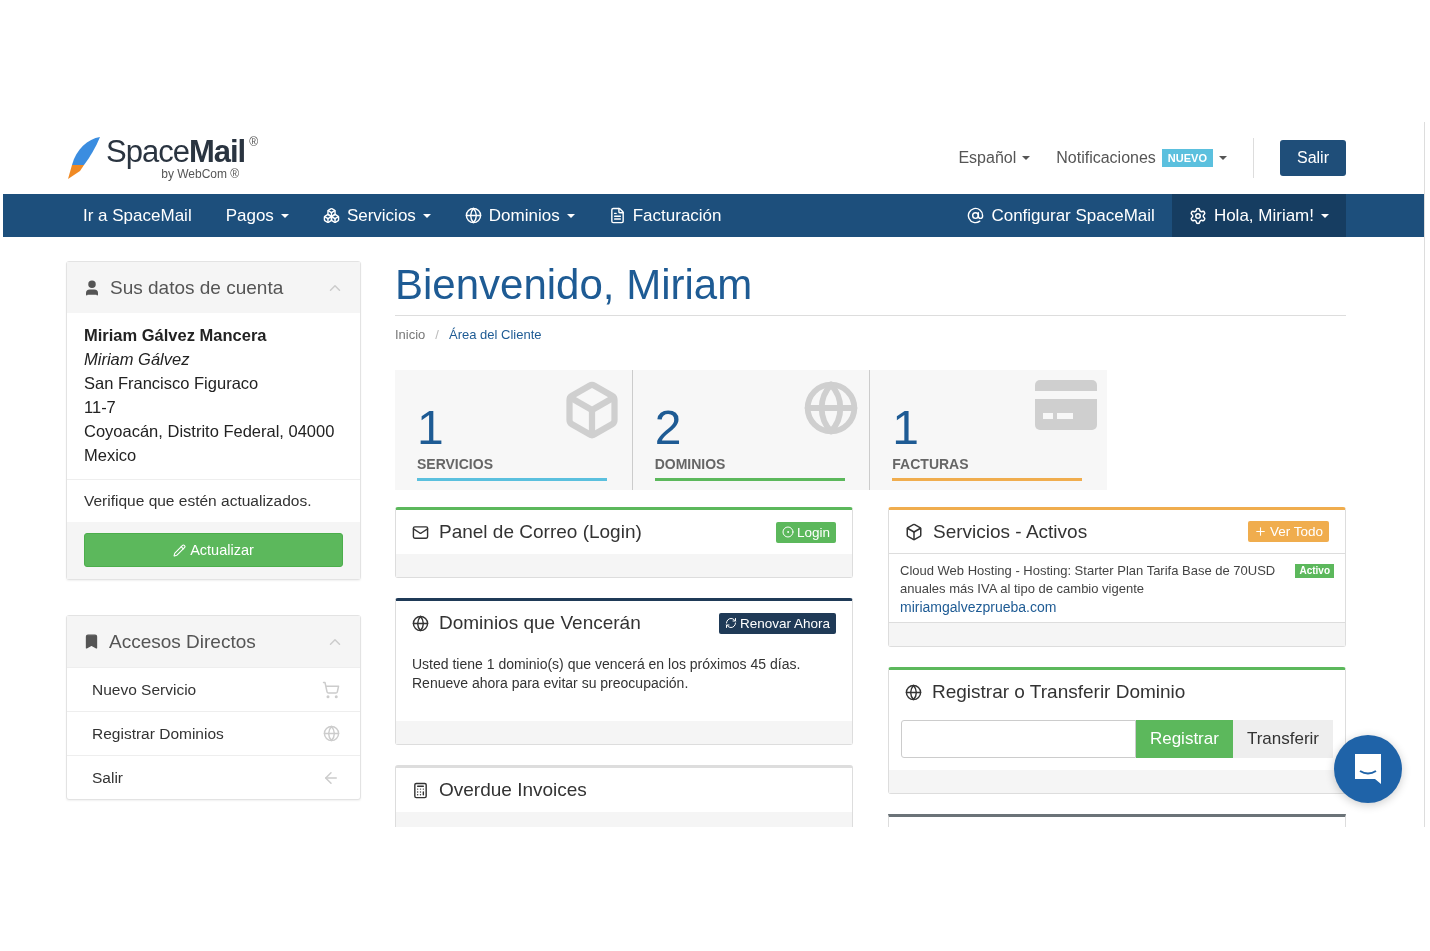 The height and width of the screenshot is (951, 1430). I want to click on address-line: Coyoacán, Distrito Federal, 04000, so click(210, 431).